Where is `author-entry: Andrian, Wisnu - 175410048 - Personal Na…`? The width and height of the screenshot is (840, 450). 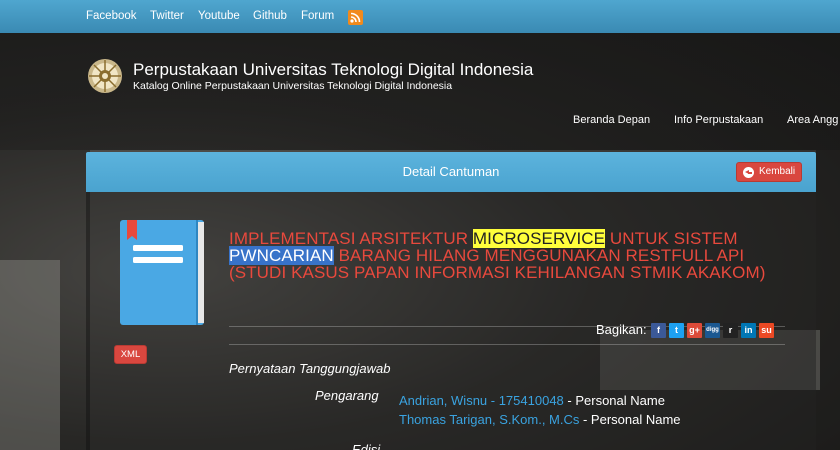 author-entry: Andrian, Wisnu - 175410048 - Personal Na… is located at coordinates (532, 400).